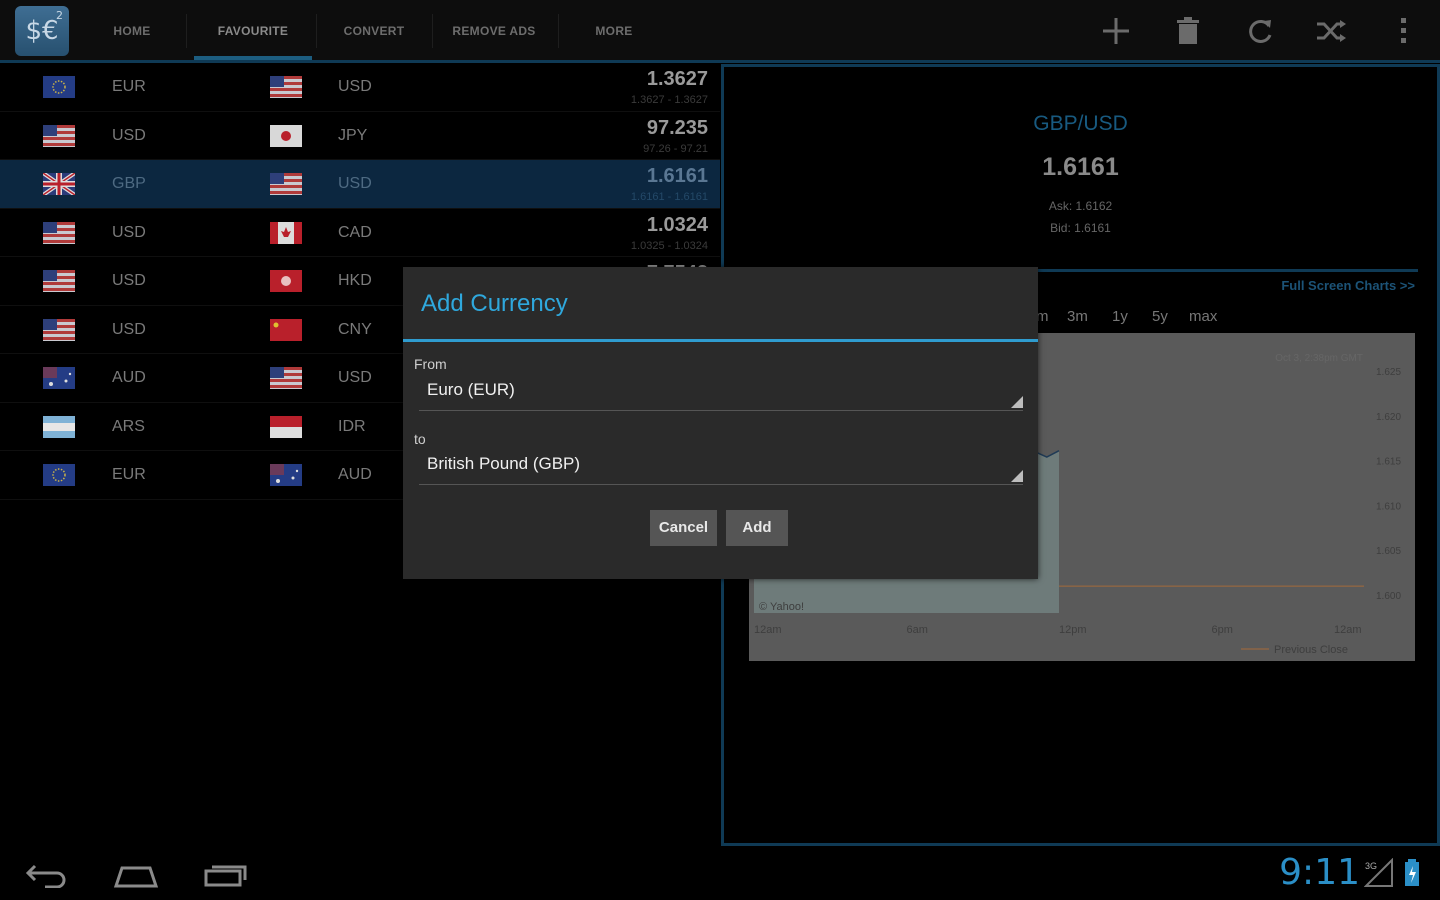 This screenshot has width=1440, height=900. What do you see at coordinates (1120, 316) in the screenshot?
I see `range-button-1y: 1y` at bounding box center [1120, 316].